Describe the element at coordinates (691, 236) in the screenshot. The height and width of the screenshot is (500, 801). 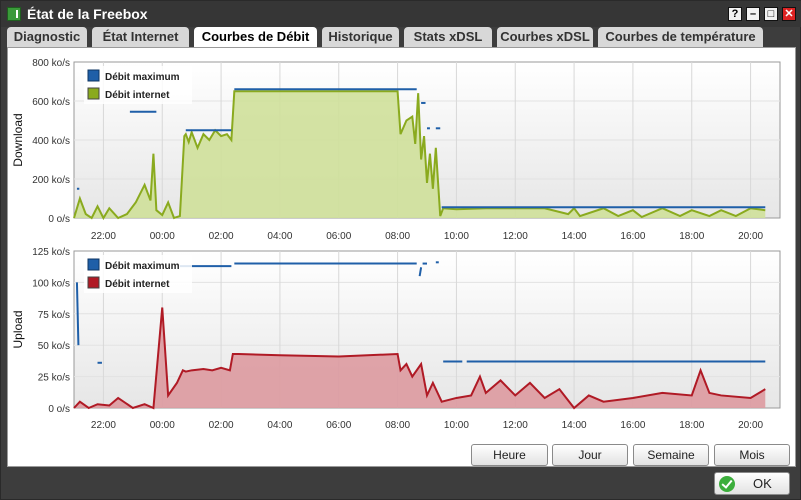
I see `download-xtick-label: 18:00` at that location.